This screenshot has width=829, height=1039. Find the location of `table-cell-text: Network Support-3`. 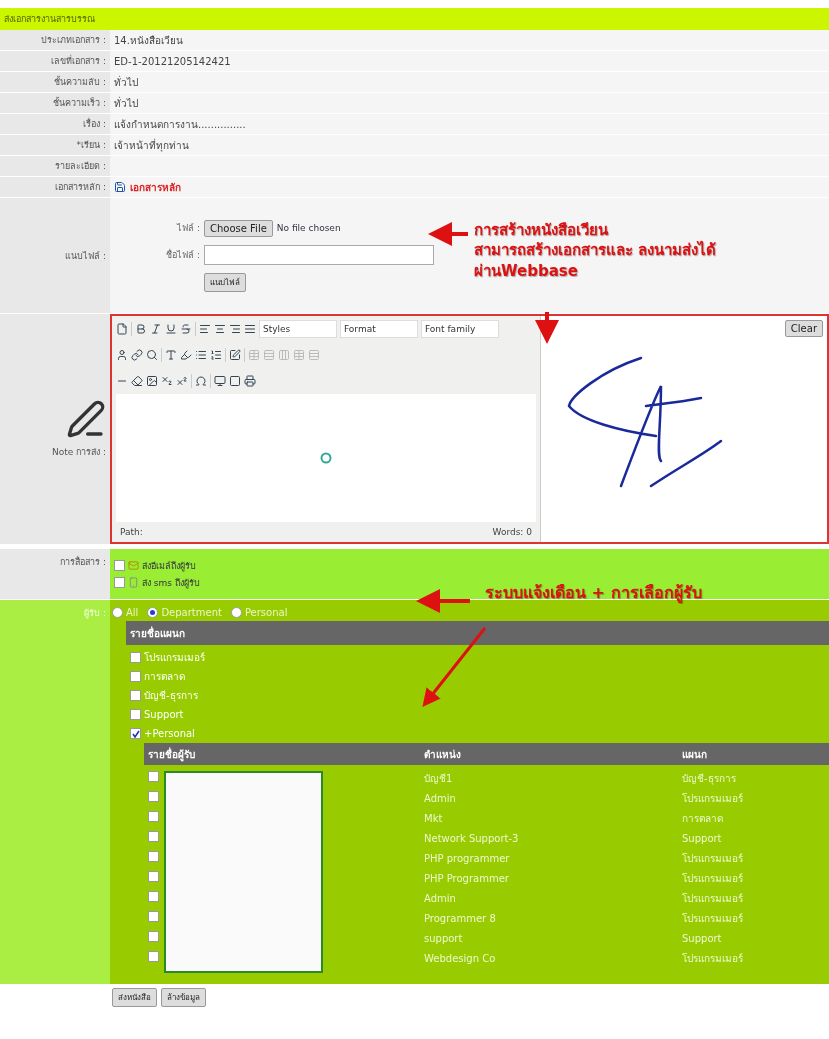

table-cell-text: Network Support-3 is located at coordinates (471, 838).